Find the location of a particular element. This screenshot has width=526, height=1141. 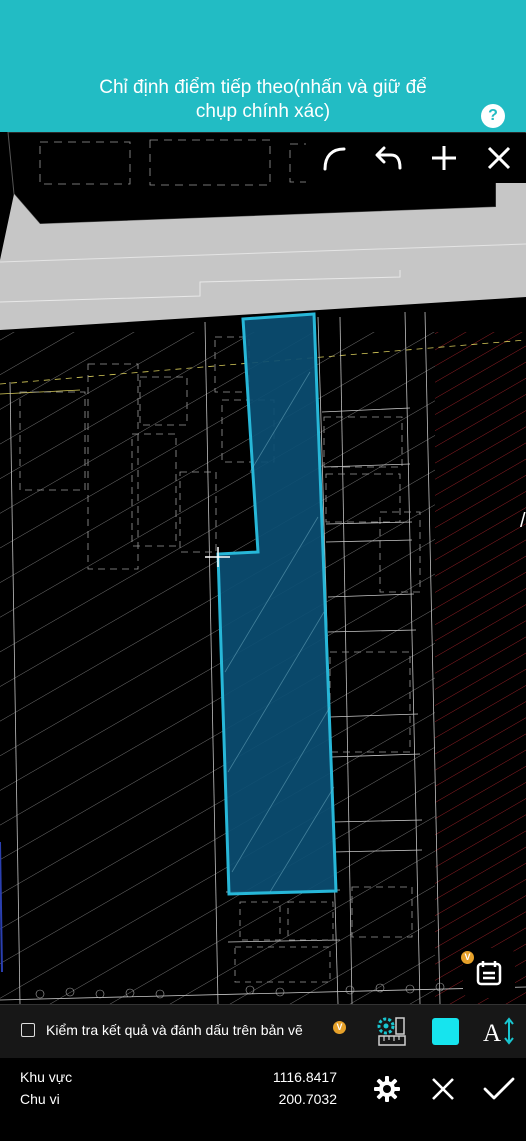

perimeter-value: 200.7032 is located at coordinates (307, 1099).